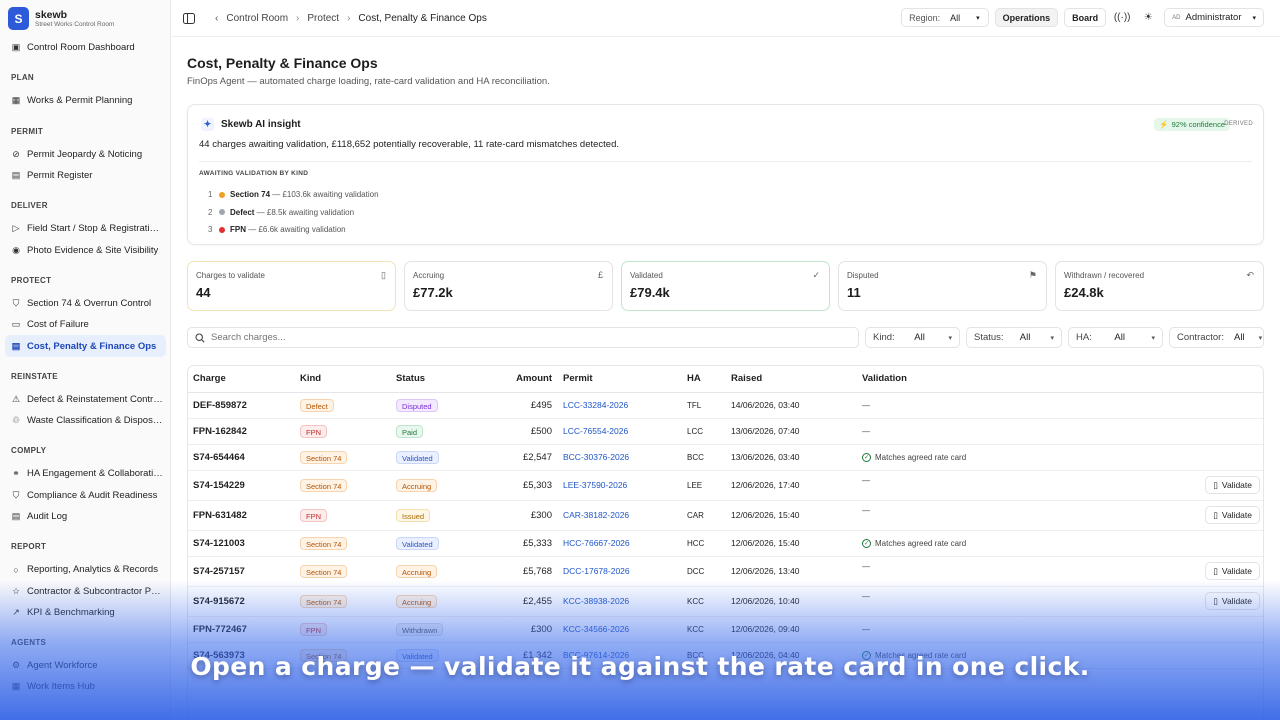 The height and width of the screenshot is (720, 1280). Describe the element at coordinates (620, 515) in the screenshot. I see `permit-link: CAR-38182-2026` at that location.